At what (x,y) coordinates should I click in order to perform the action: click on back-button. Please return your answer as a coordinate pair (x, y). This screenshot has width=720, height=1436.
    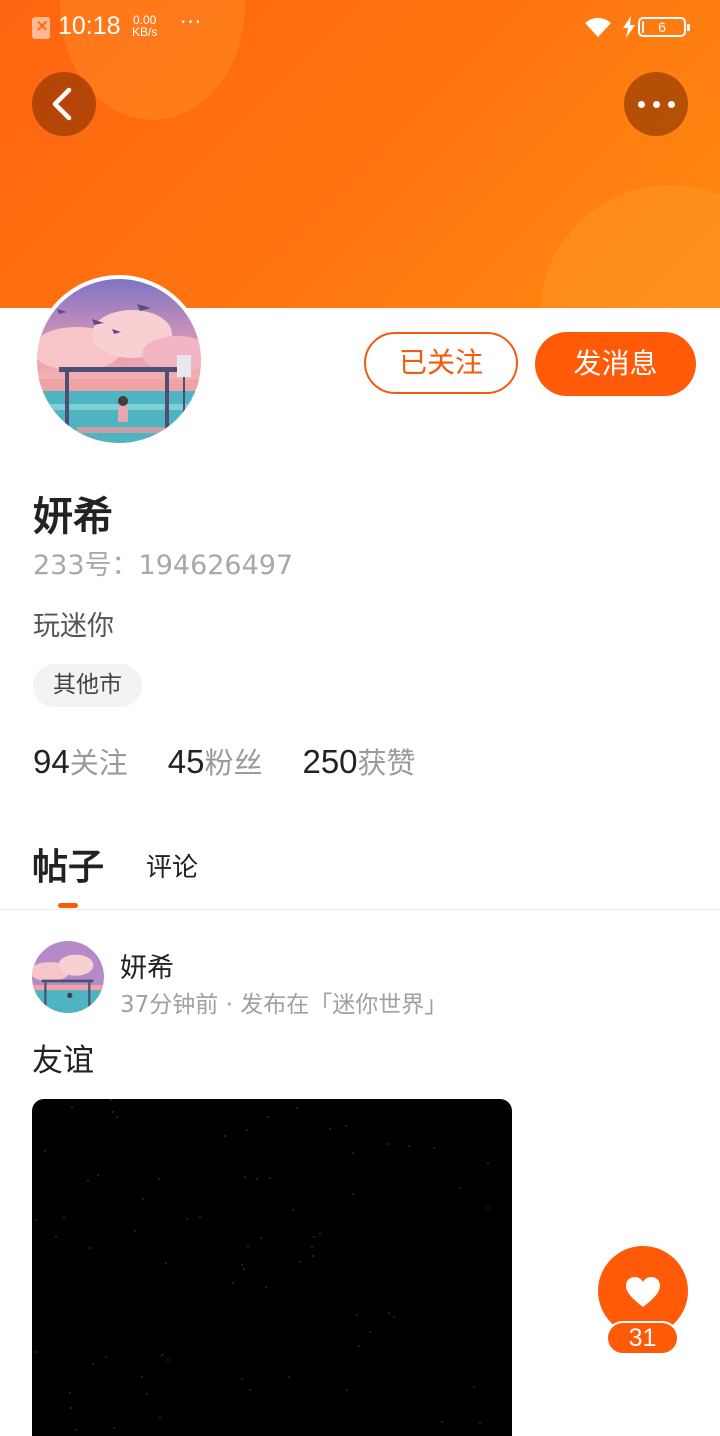
    Looking at the image, I should click on (64, 104).